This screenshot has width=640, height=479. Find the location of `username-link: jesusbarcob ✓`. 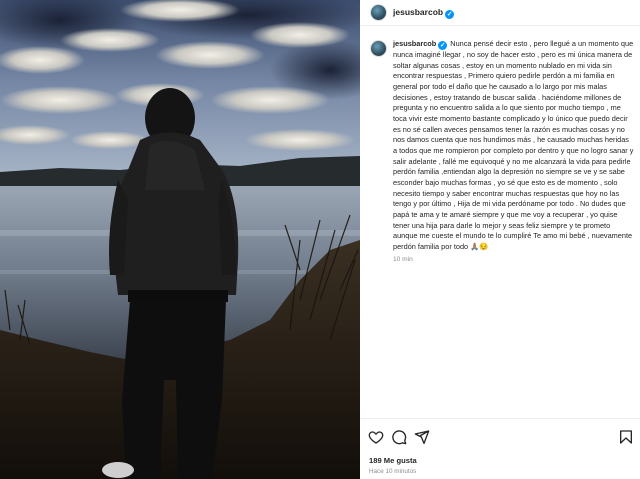

username-link: jesusbarcob ✓ is located at coordinates (424, 13).